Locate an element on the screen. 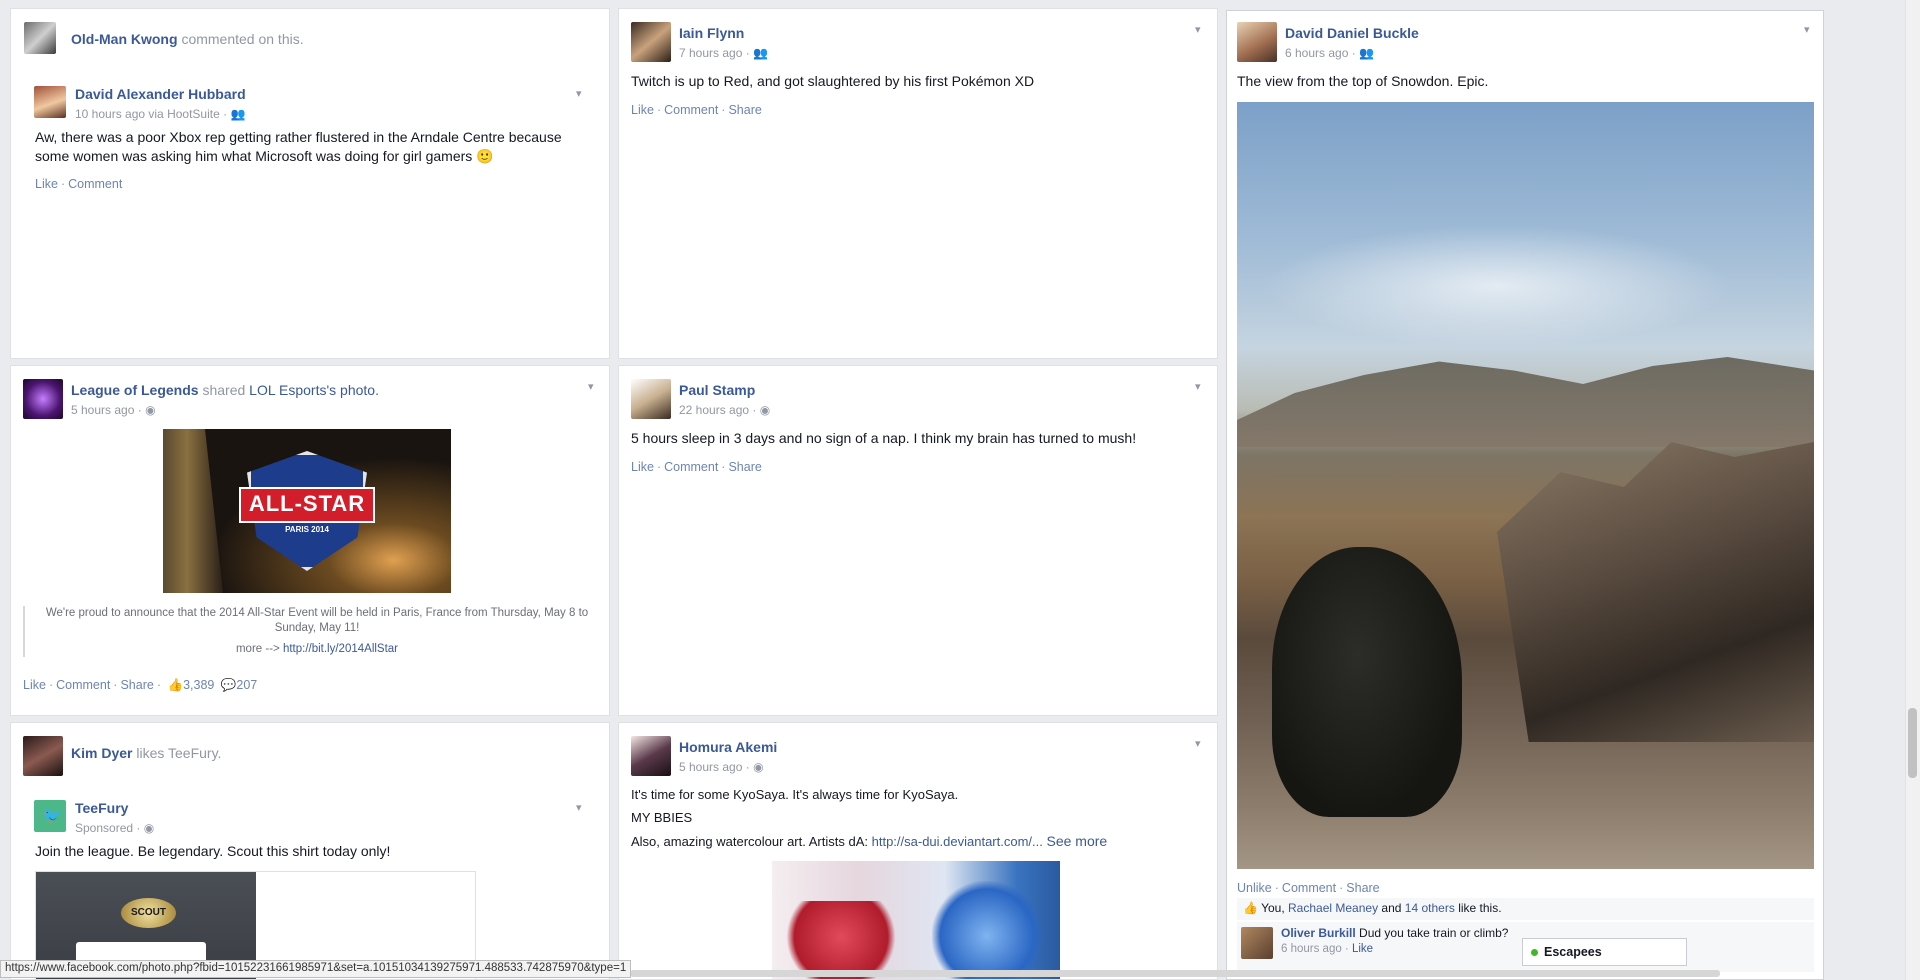 The height and width of the screenshot is (980, 1920). timestamp: 22 hours ago · is located at coordinates (717, 410).